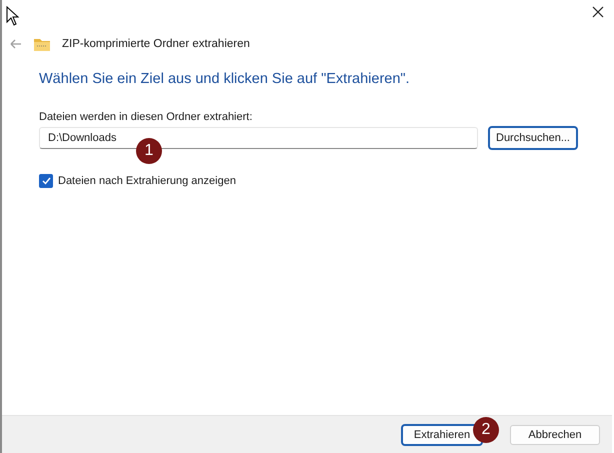 The height and width of the screenshot is (453, 614). Describe the element at coordinates (442, 434) in the screenshot. I see `extract-button: Extrahieren` at that location.